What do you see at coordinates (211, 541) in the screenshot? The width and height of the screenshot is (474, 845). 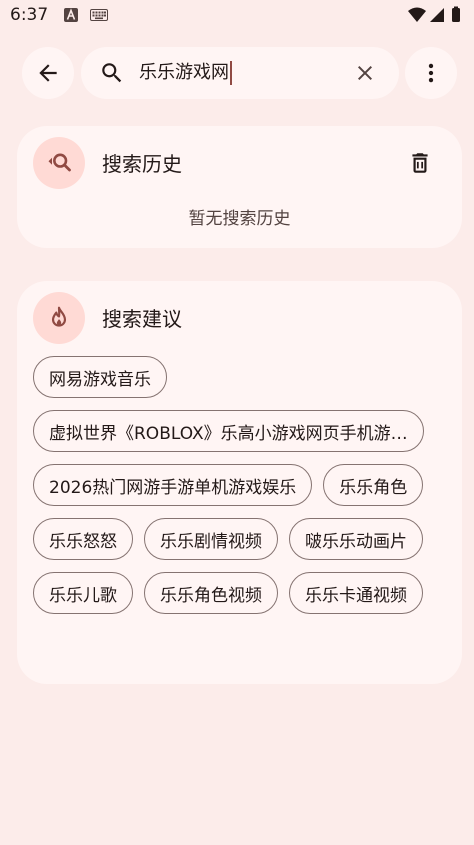 I see `suggestion-chip-label: 乐乐剧情视频` at bounding box center [211, 541].